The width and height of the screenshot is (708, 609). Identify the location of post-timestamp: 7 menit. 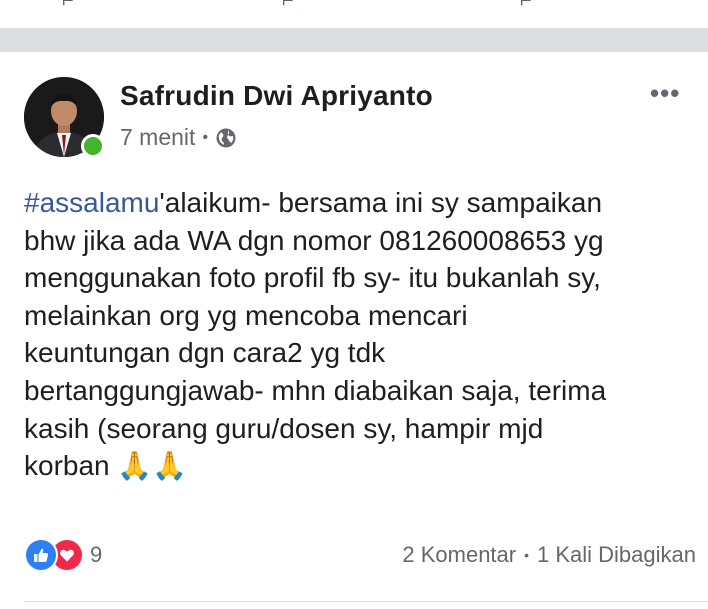
(157, 137).